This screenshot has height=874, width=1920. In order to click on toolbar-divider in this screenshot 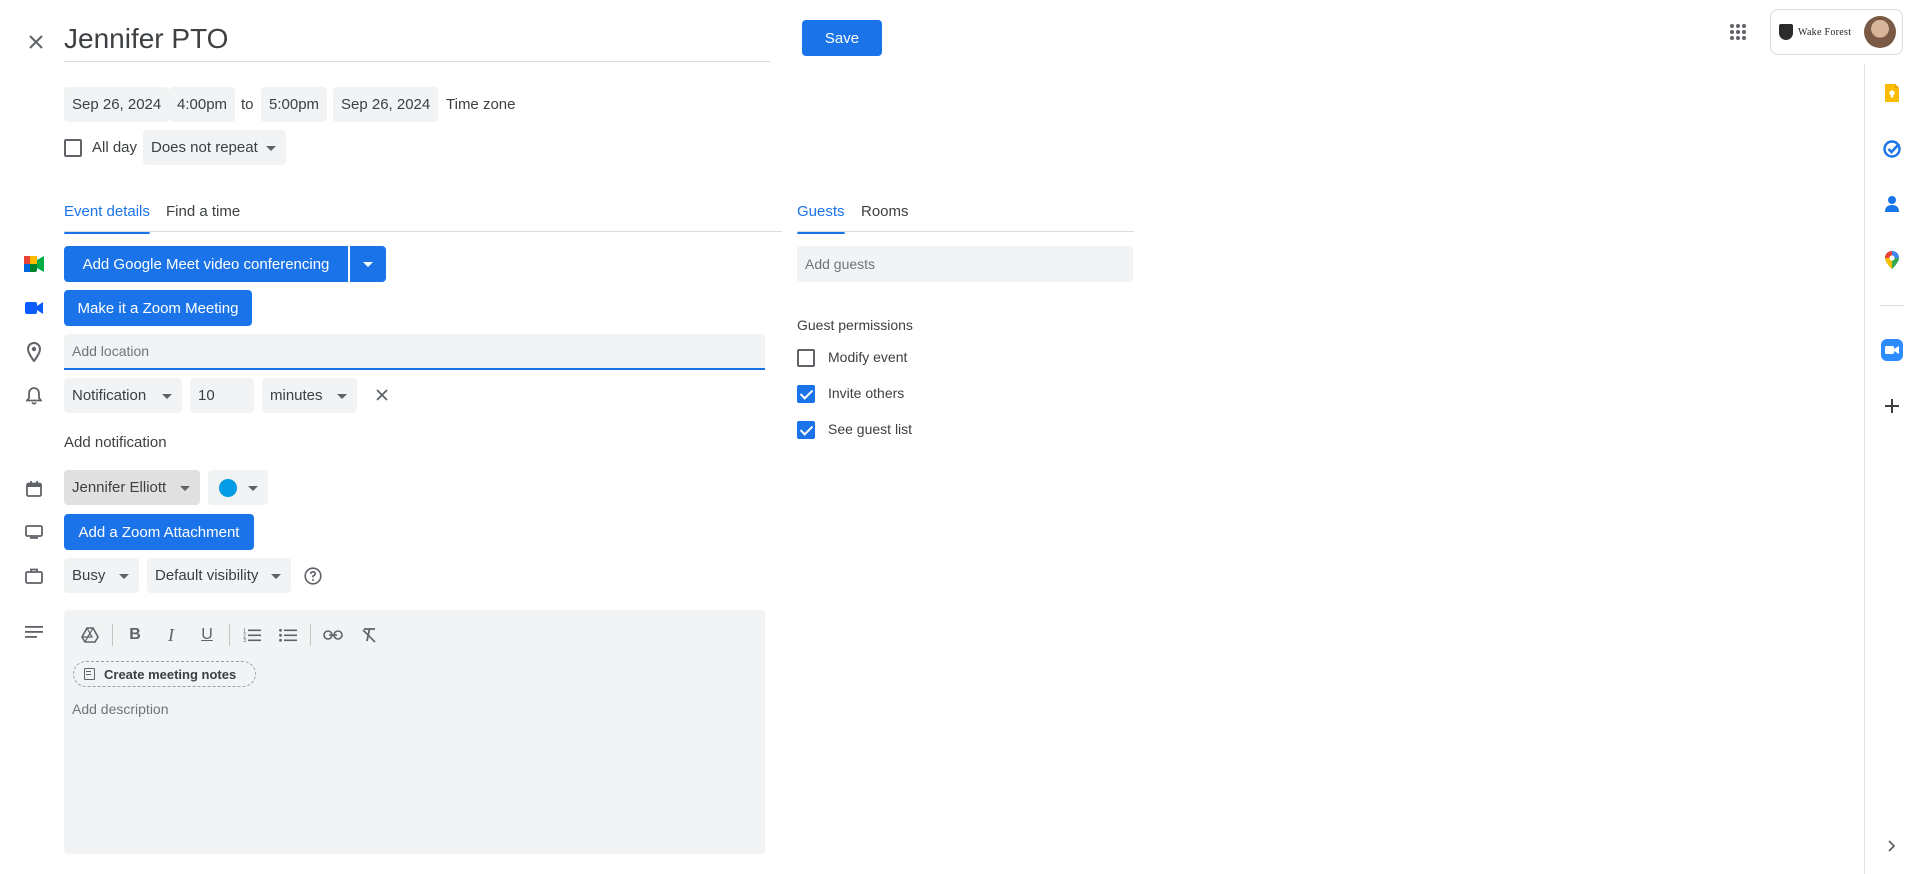, I will do `click(112, 635)`.